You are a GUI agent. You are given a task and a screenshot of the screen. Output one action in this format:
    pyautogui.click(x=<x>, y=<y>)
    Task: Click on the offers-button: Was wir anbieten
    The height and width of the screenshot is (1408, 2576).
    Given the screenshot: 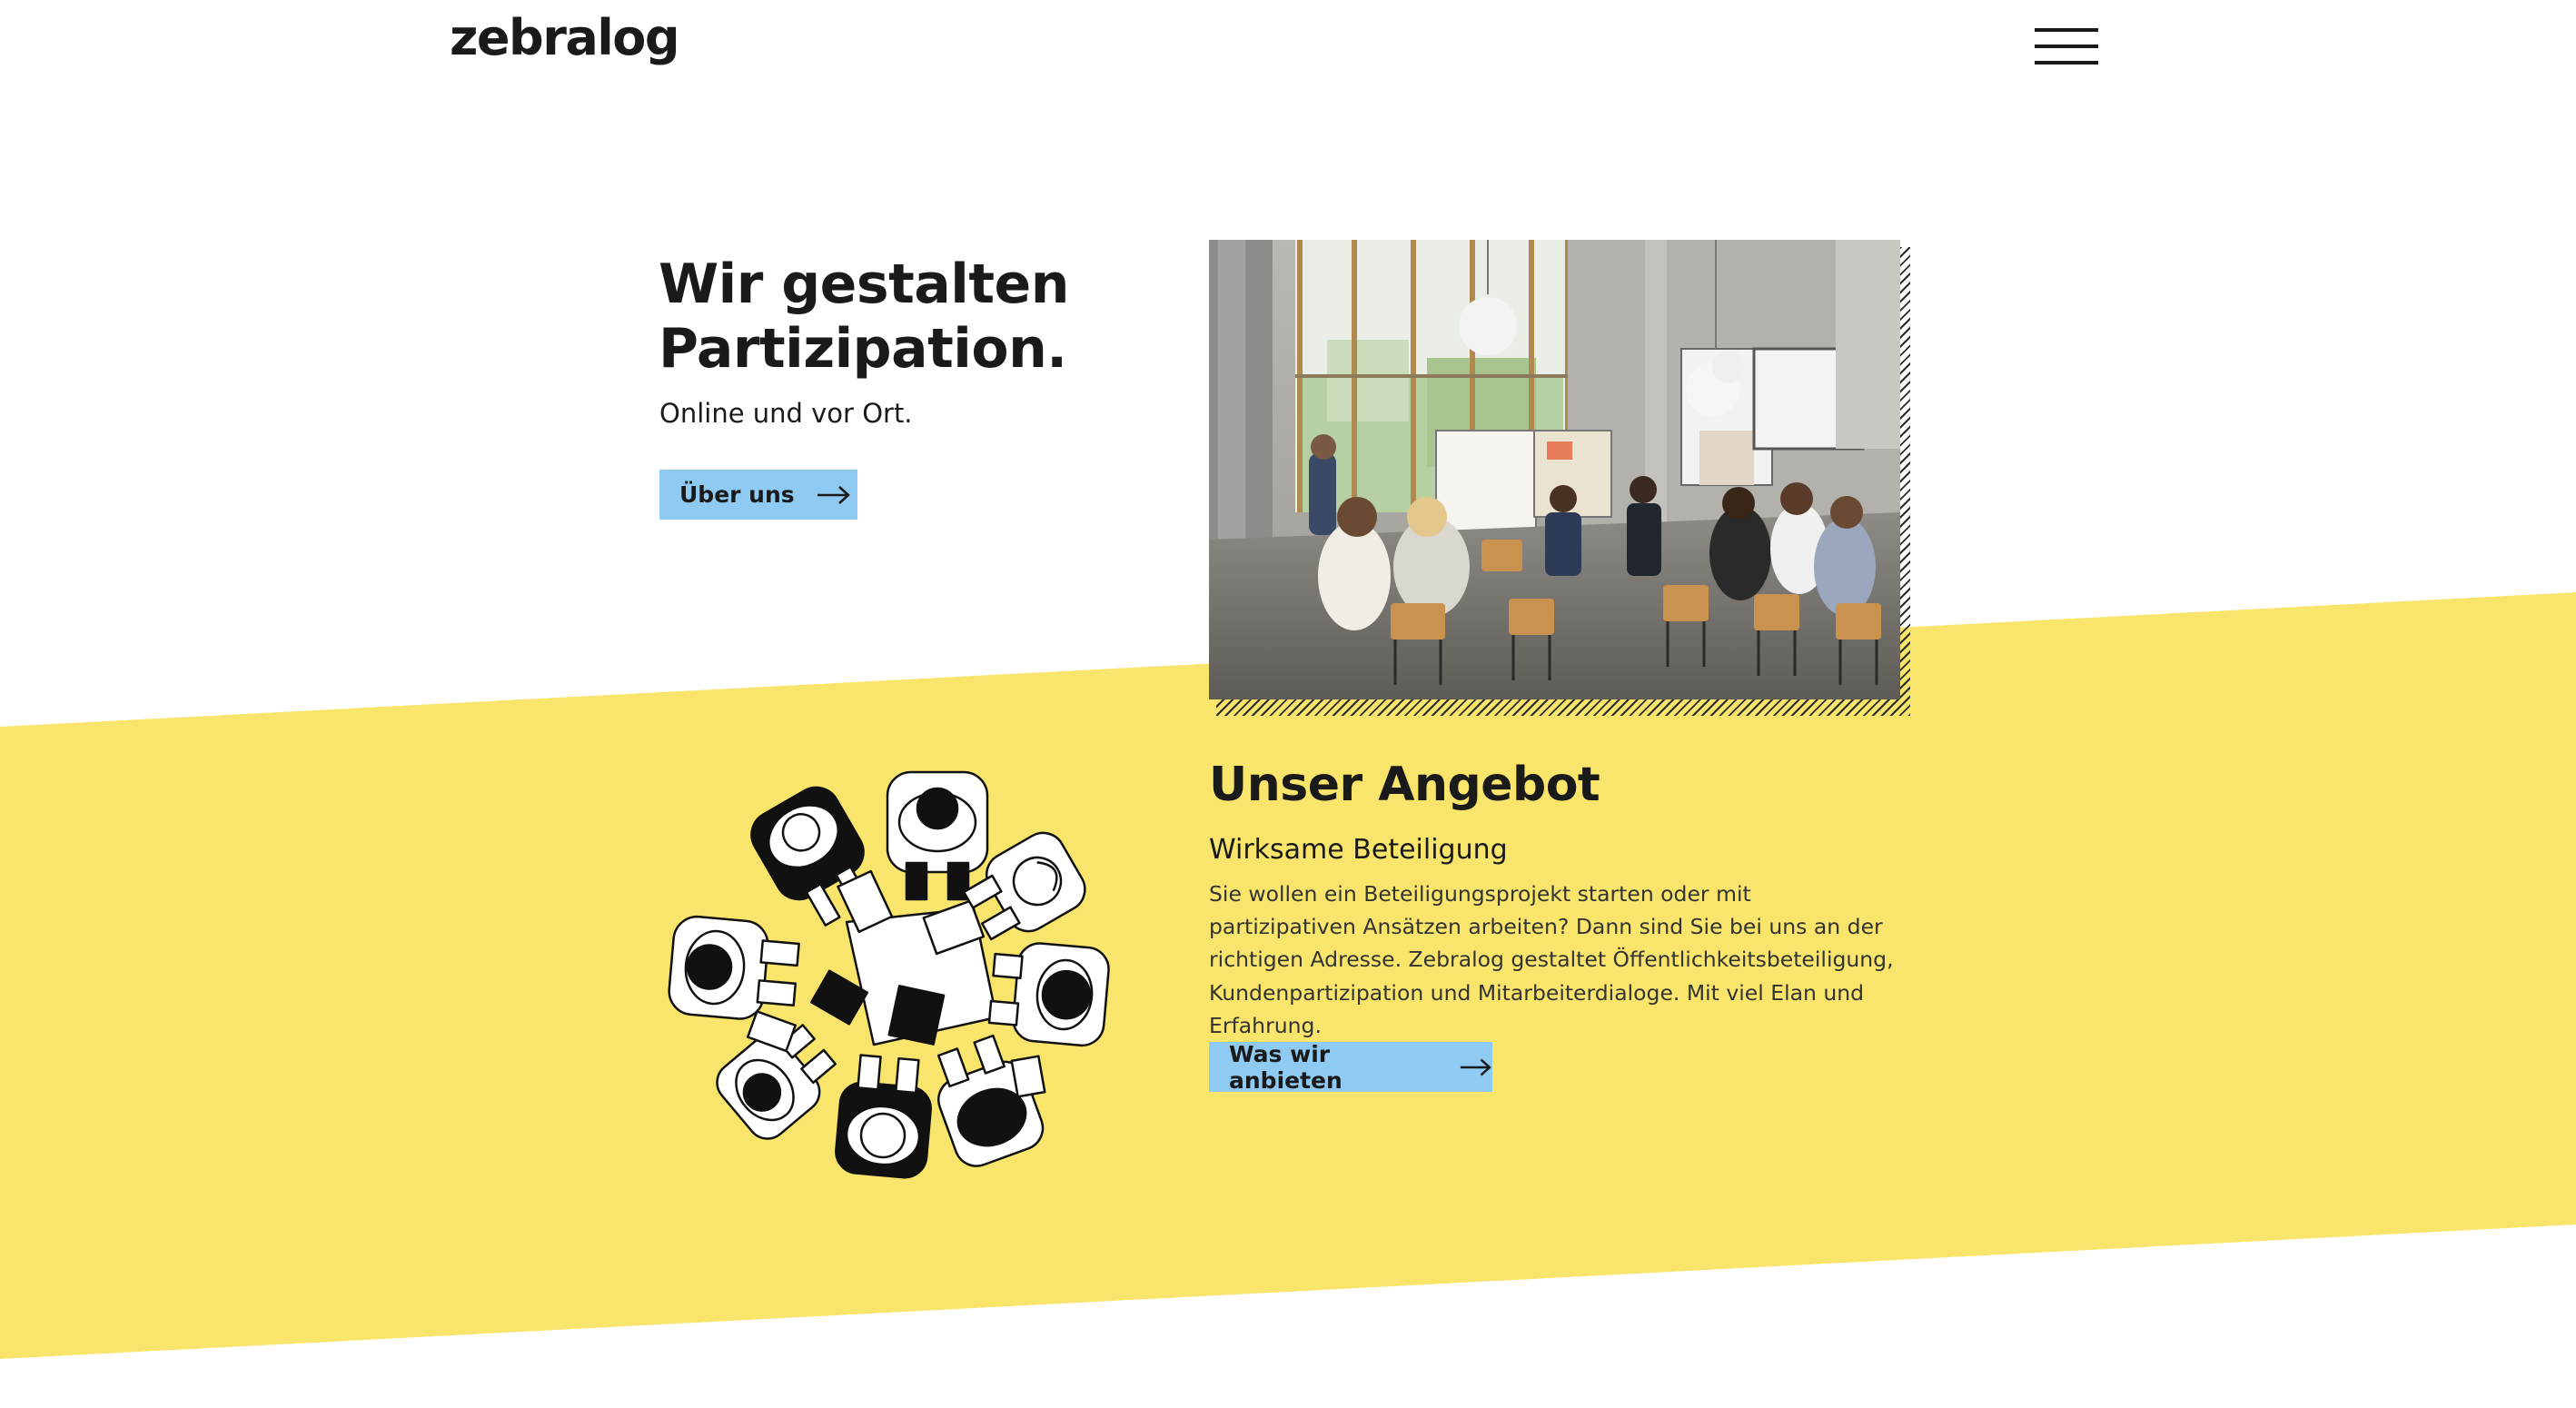 What is the action you would take?
    pyautogui.click(x=1350, y=1067)
    